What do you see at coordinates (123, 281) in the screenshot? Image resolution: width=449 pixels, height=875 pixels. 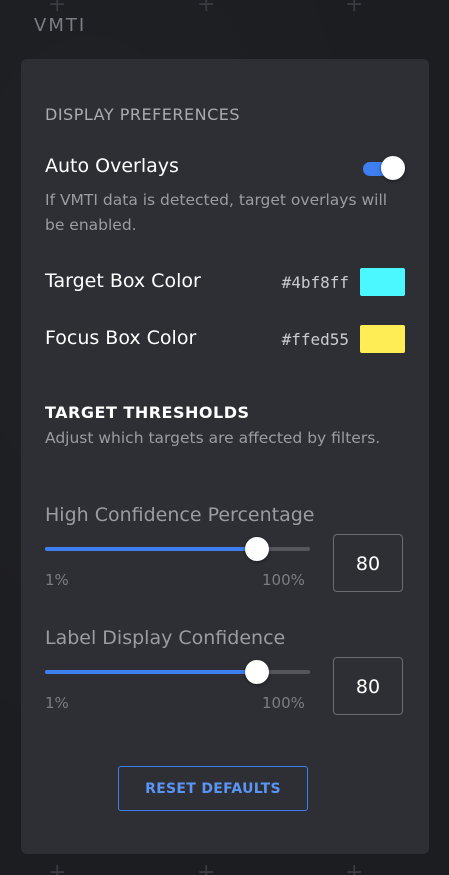 I see `target-box-color-label: Target Box Color` at bounding box center [123, 281].